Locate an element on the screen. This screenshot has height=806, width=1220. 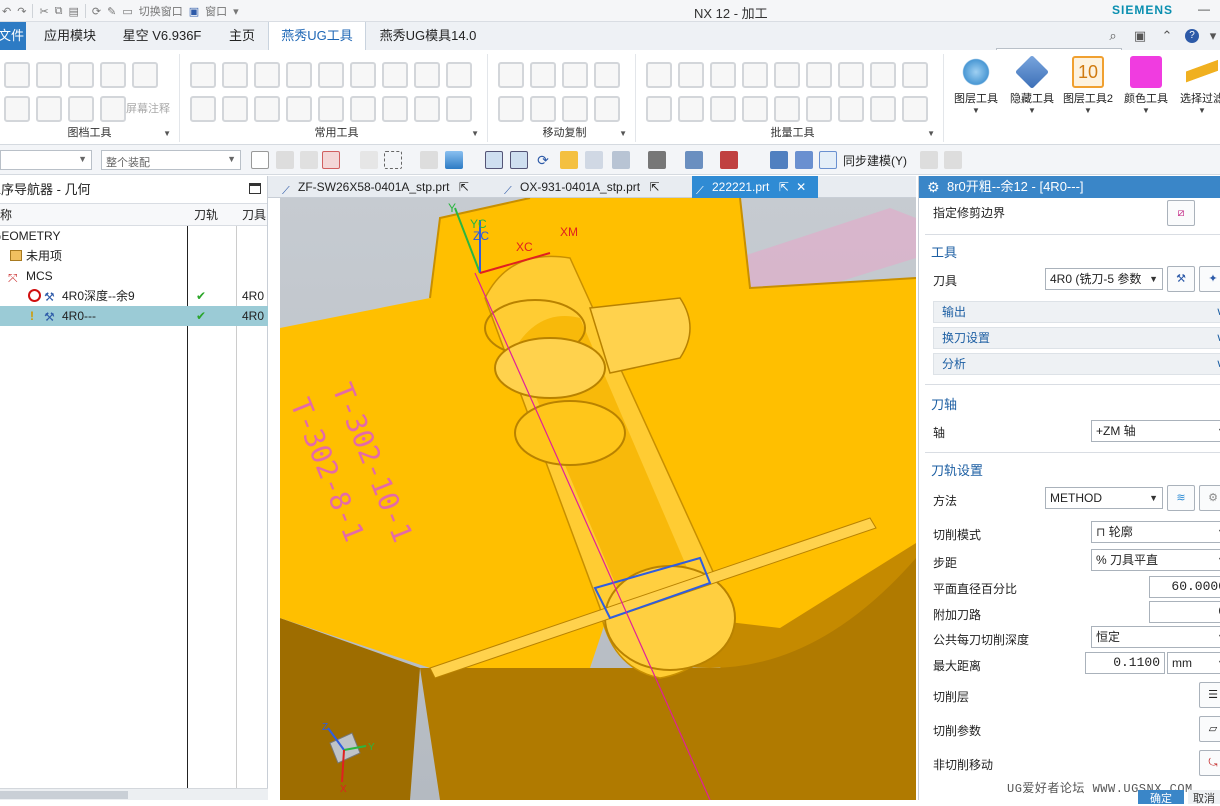
layout-icon is located at coordinates (621, 160).